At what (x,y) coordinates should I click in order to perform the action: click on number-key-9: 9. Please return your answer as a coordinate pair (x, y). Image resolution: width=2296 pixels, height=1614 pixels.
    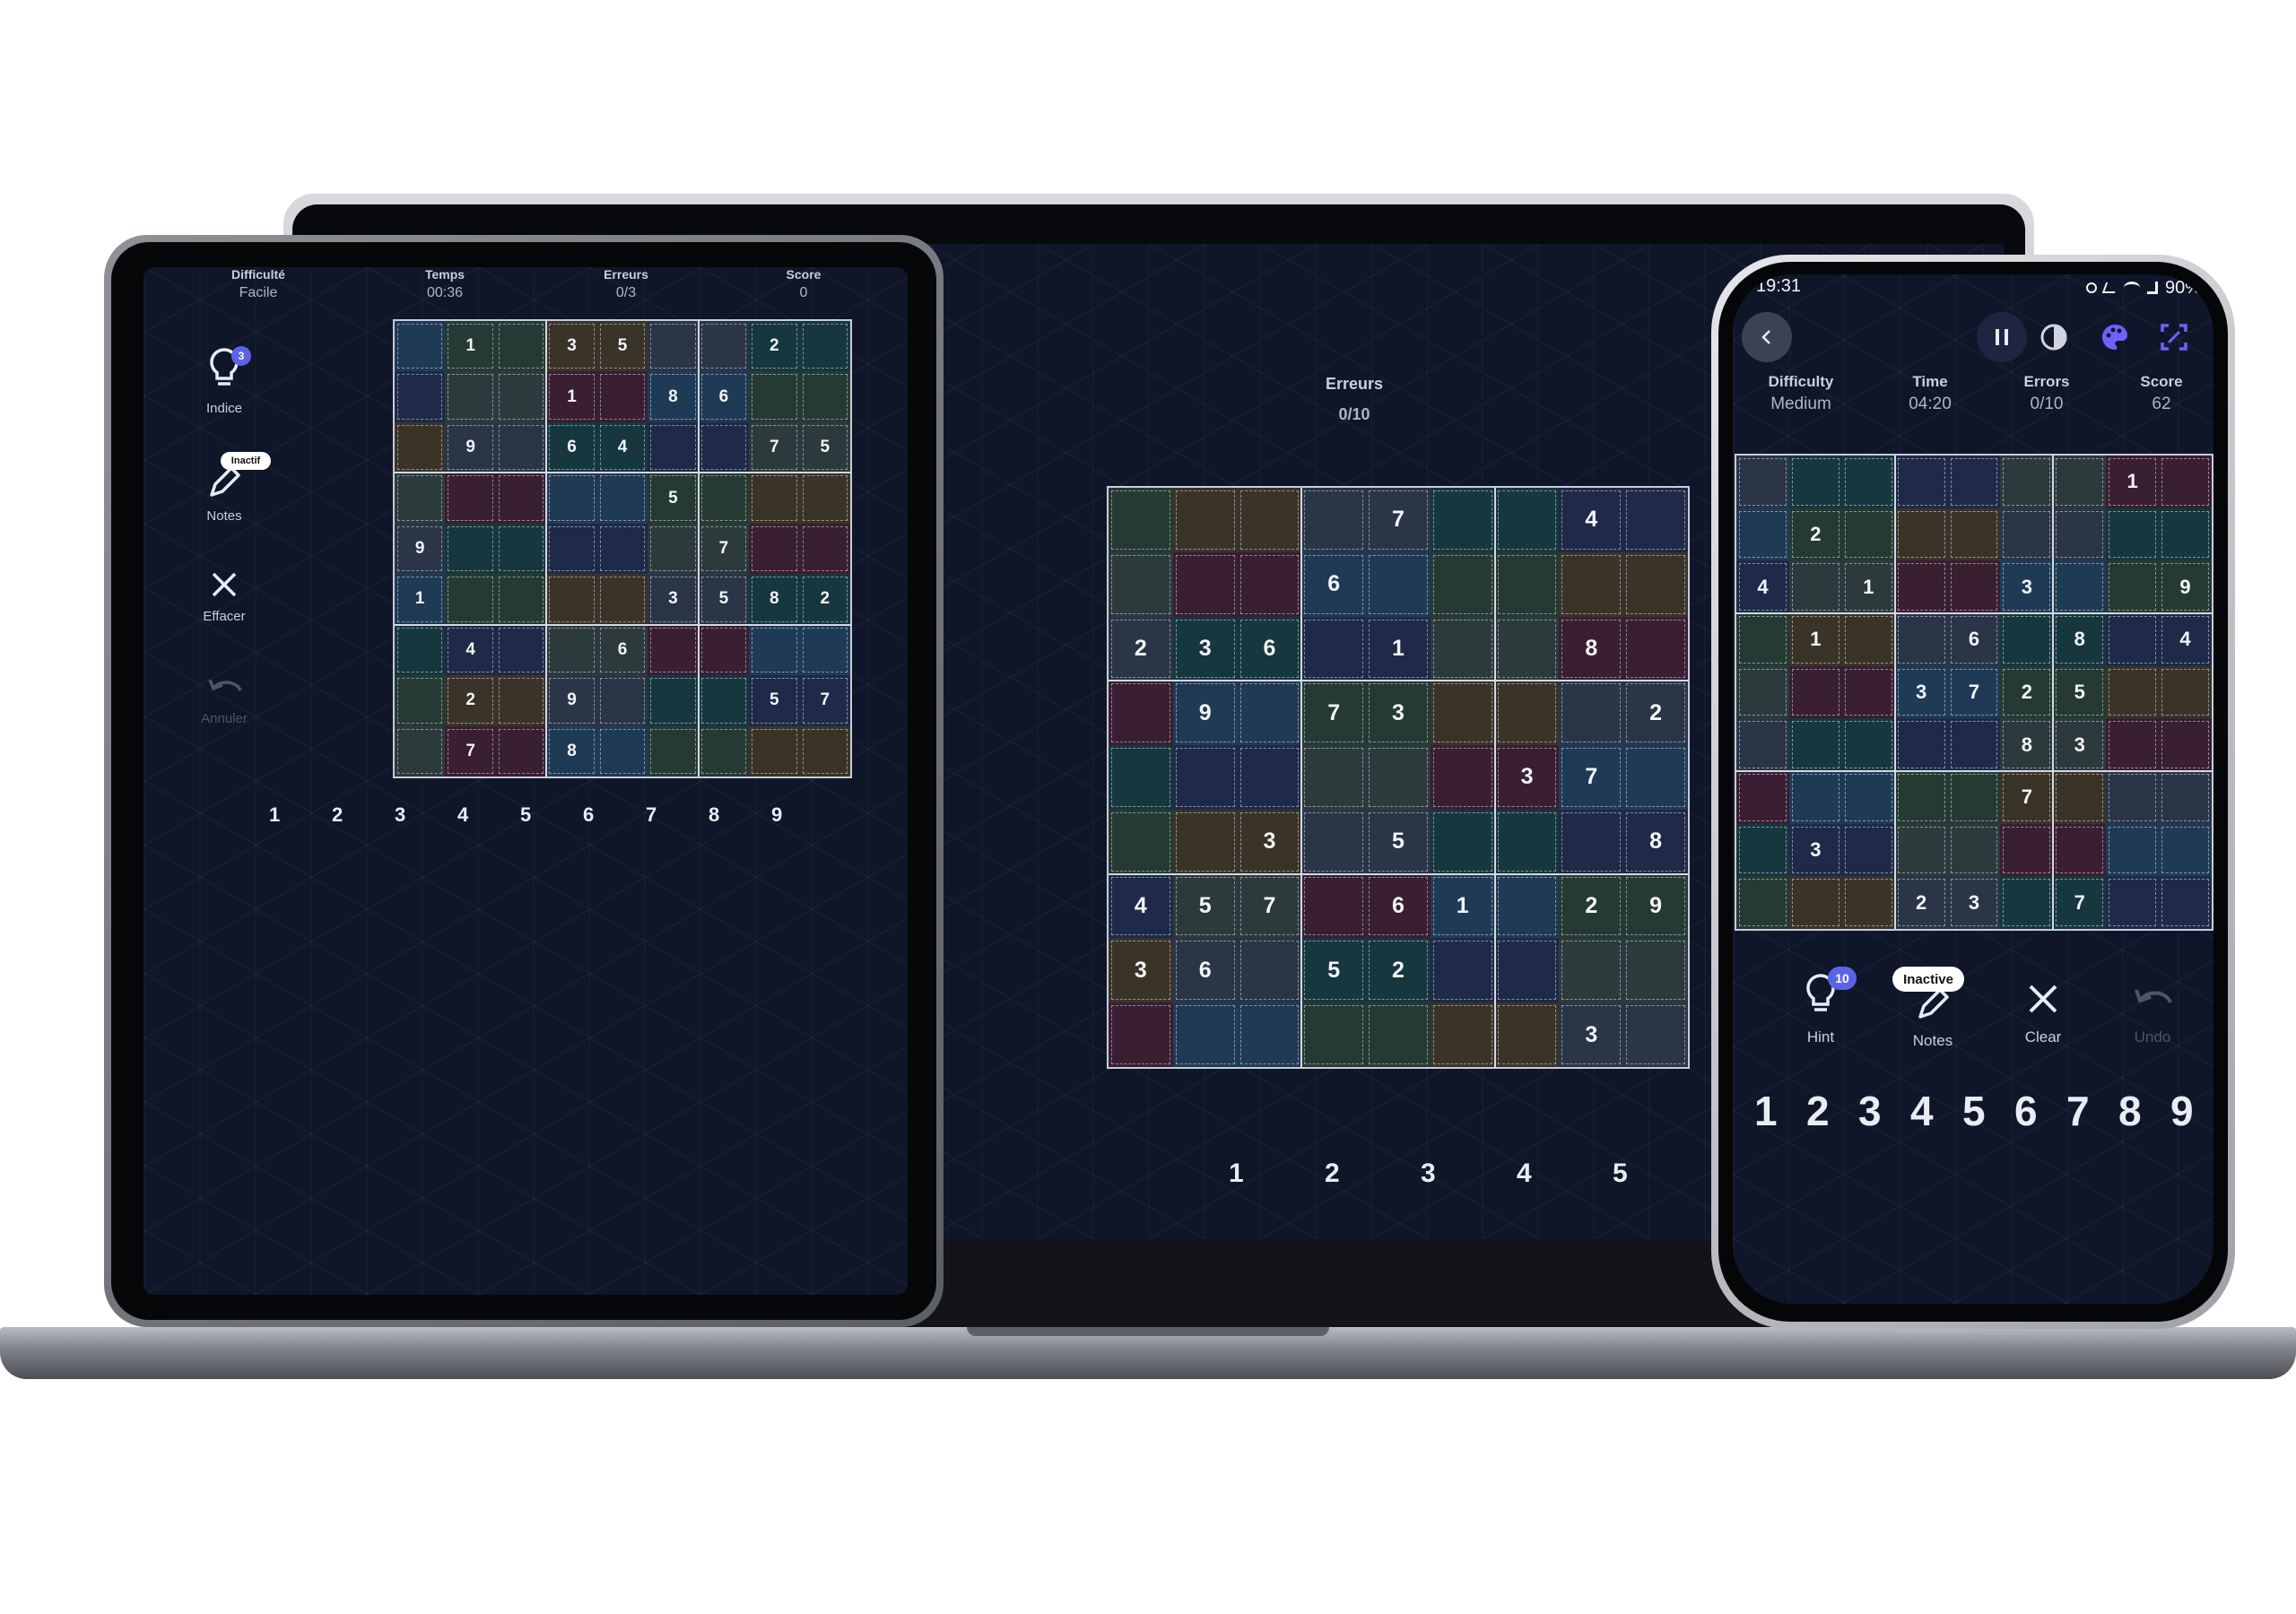
    Looking at the image, I should click on (2182, 1111).